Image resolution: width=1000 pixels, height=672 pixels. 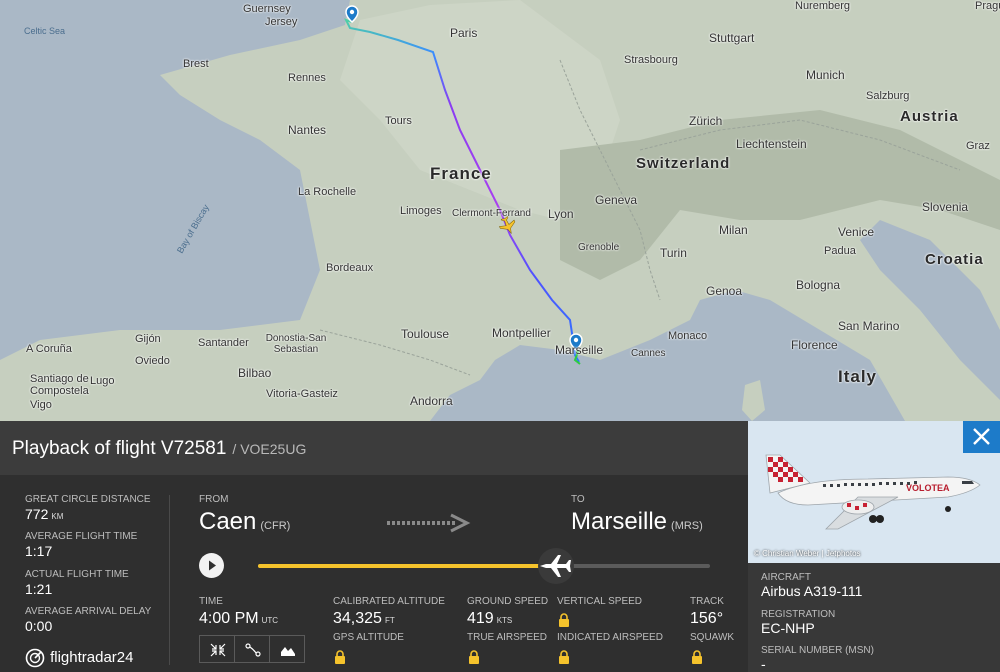 I want to click on map-label-bordeaux: Bordeaux, so click(x=350, y=268).